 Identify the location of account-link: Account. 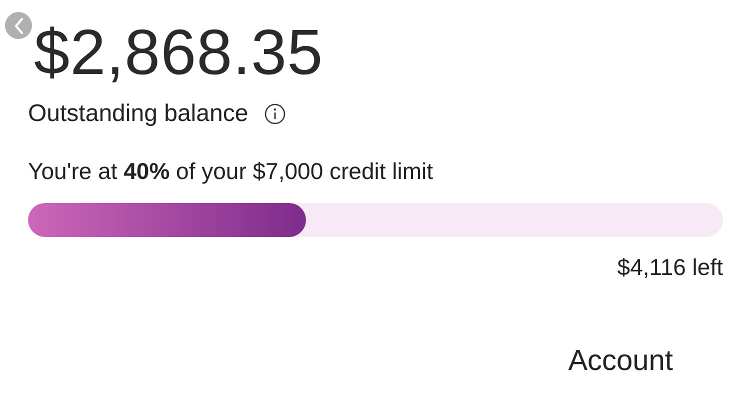
(620, 361).